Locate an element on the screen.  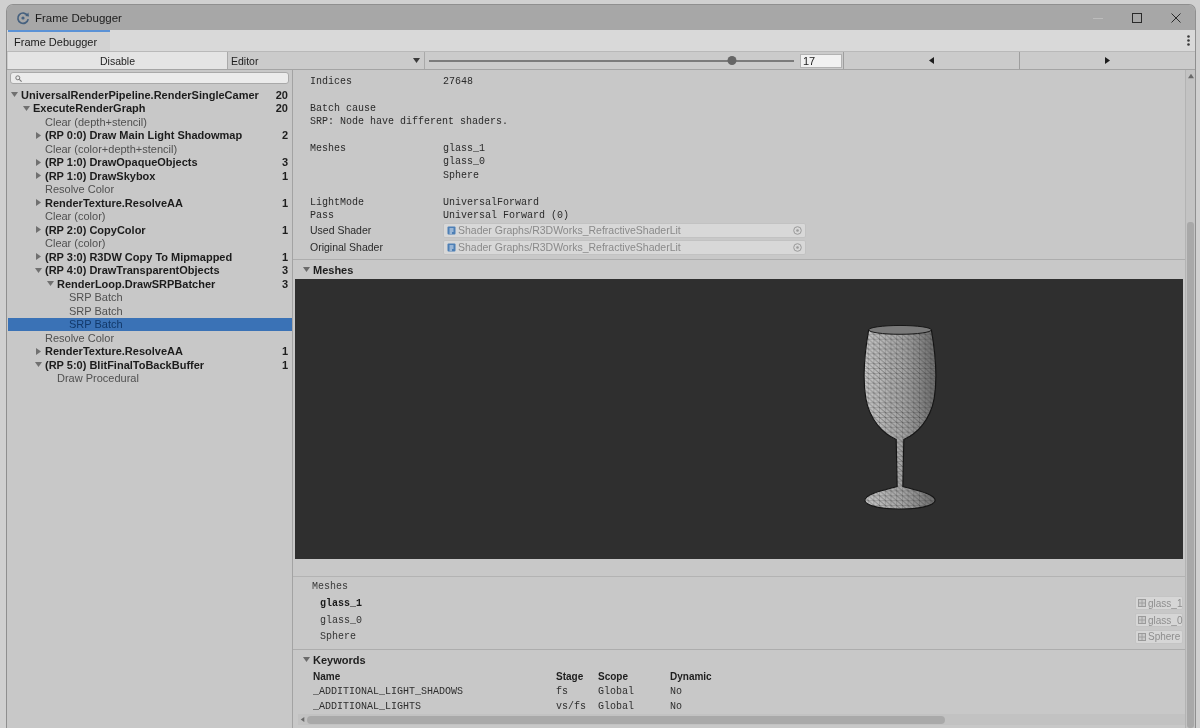
tree-item: (RP 3:0) R3DW Copy To Mipmapped 1 is located at coordinates (150, 257).